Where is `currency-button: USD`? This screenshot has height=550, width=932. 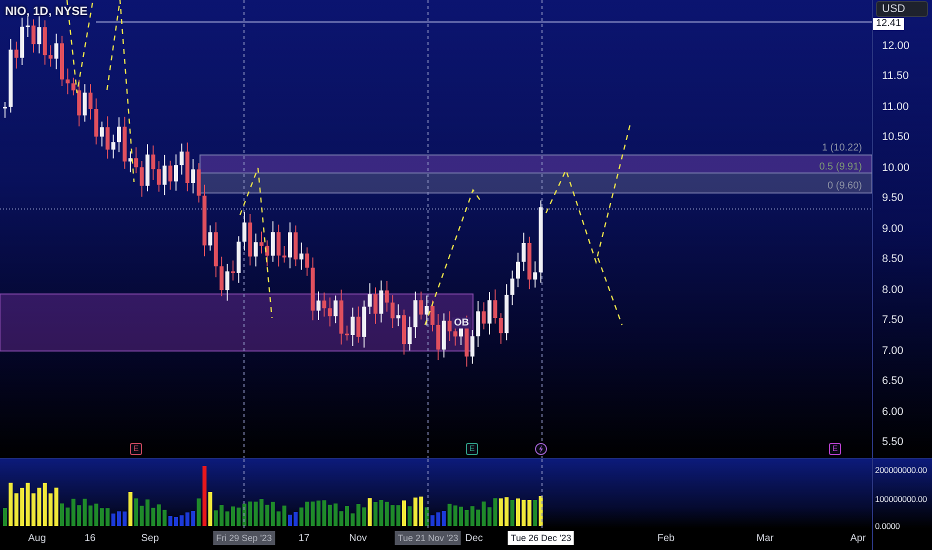
currency-button: USD is located at coordinates (902, 9).